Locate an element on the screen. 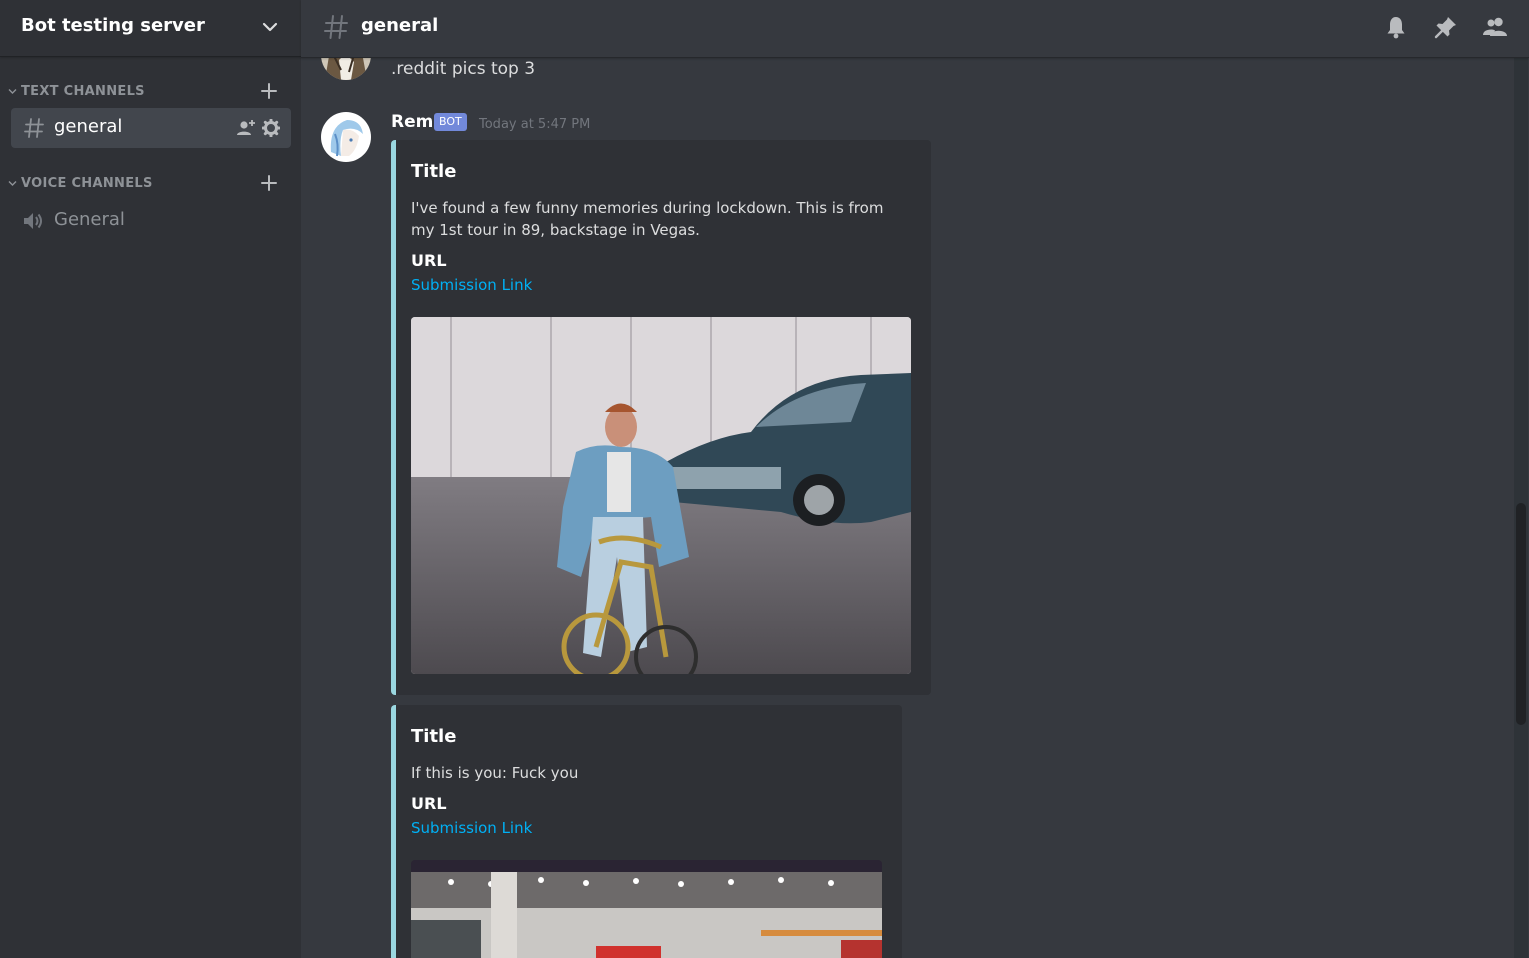 The width and height of the screenshot is (1529, 958). message-author: Rem is located at coordinates (412, 122).